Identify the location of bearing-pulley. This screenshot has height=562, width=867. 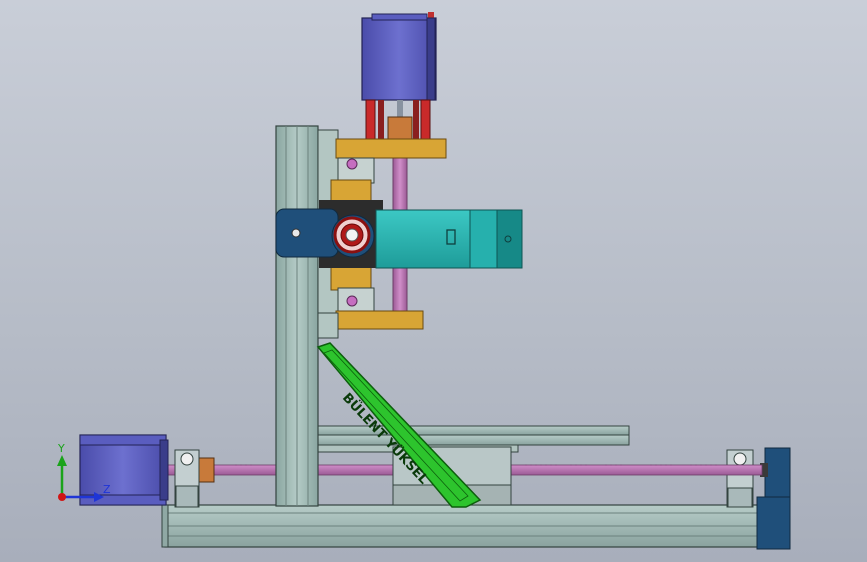
(352, 235).